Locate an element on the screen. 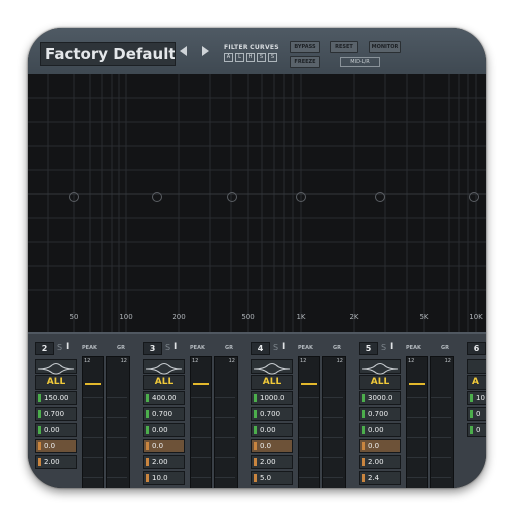 The height and width of the screenshot is (512, 512). monitor-button: MONITOR is located at coordinates (385, 47).